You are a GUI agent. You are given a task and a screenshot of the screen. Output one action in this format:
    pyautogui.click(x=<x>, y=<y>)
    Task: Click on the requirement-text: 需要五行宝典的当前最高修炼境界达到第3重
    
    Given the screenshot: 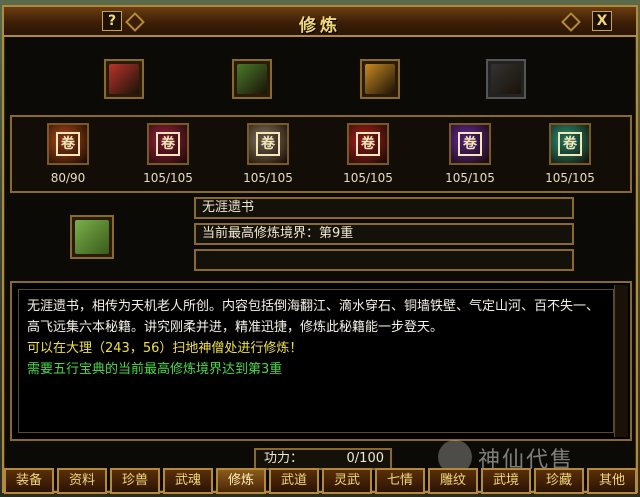 What is the action you would take?
    pyautogui.click(x=155, y=369)
    